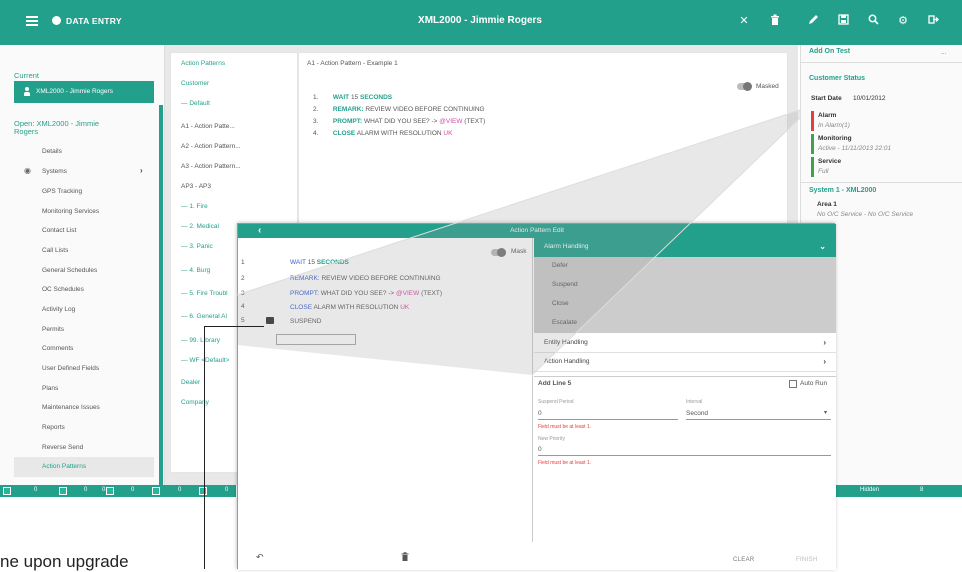 Image resolution: width=962 pixels, height=572 pixels. Describe the element at coordinates (69, 270) in the screenshot. I see `nav-item-general-schedules: General Schedules` at that location.